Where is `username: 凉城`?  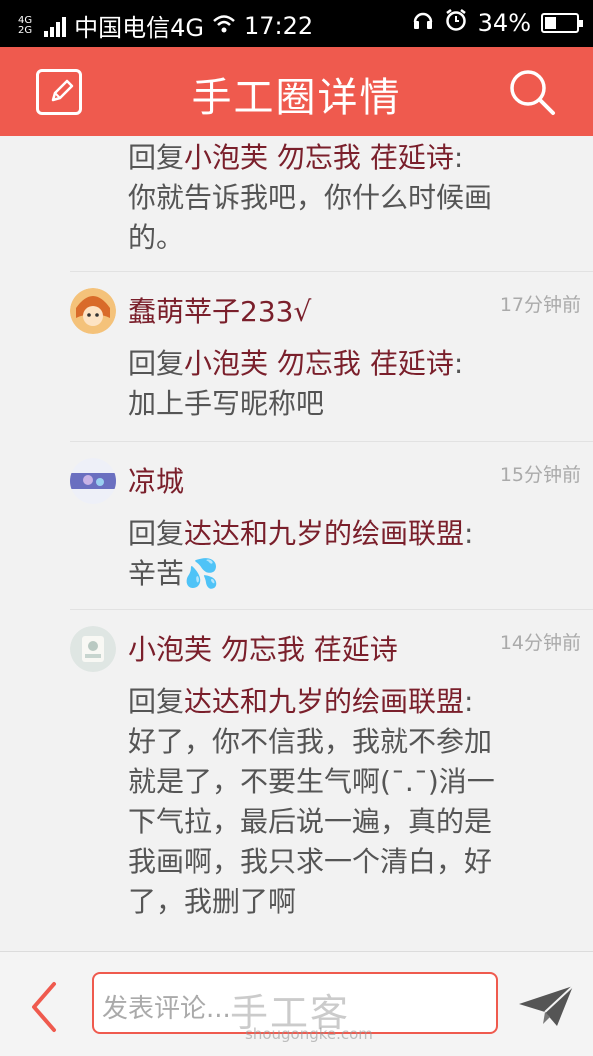 username: 凉城 is located at coordinates (156, 480).